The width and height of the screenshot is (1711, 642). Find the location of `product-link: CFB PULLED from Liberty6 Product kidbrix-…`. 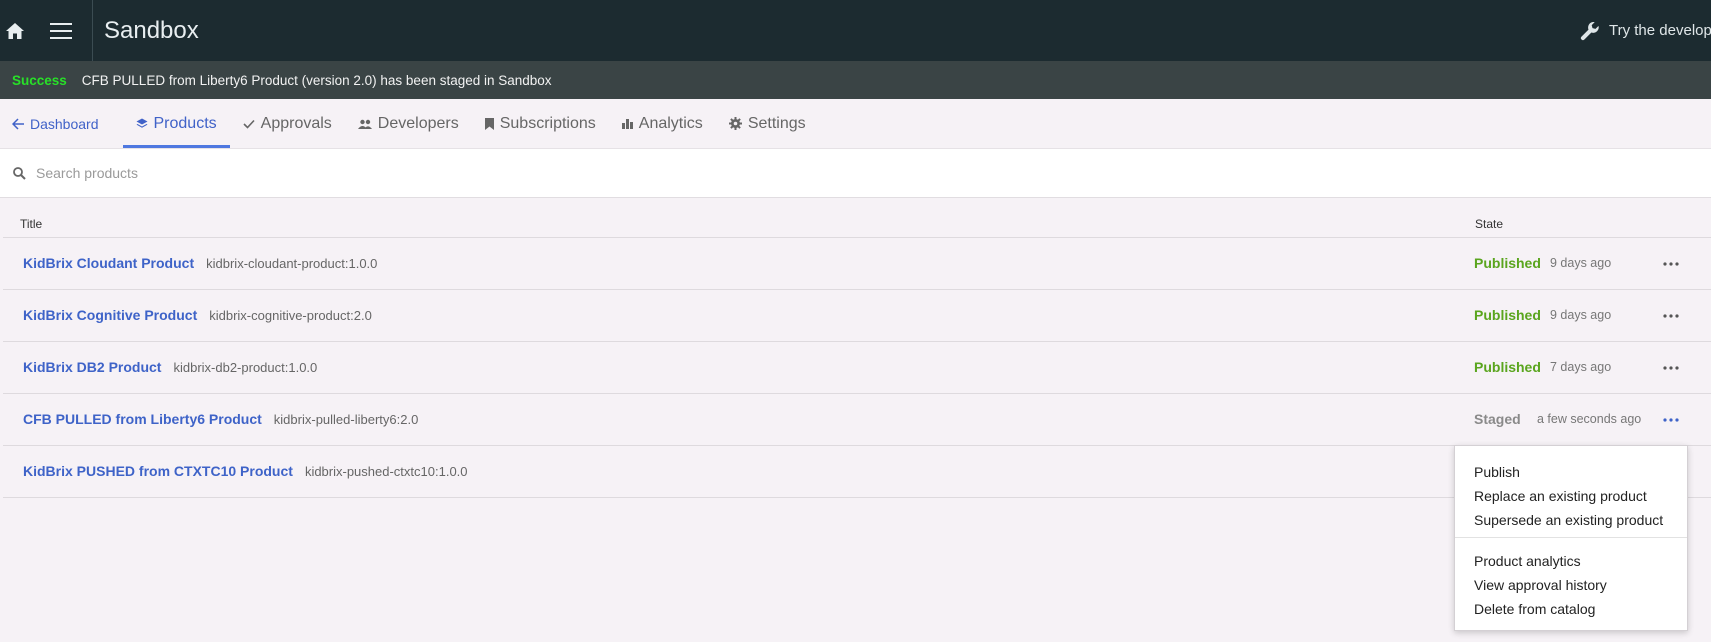

product-link: CFB PULLED from Liberty6 Product kidbrix-… is located at coordinates (220, 419).